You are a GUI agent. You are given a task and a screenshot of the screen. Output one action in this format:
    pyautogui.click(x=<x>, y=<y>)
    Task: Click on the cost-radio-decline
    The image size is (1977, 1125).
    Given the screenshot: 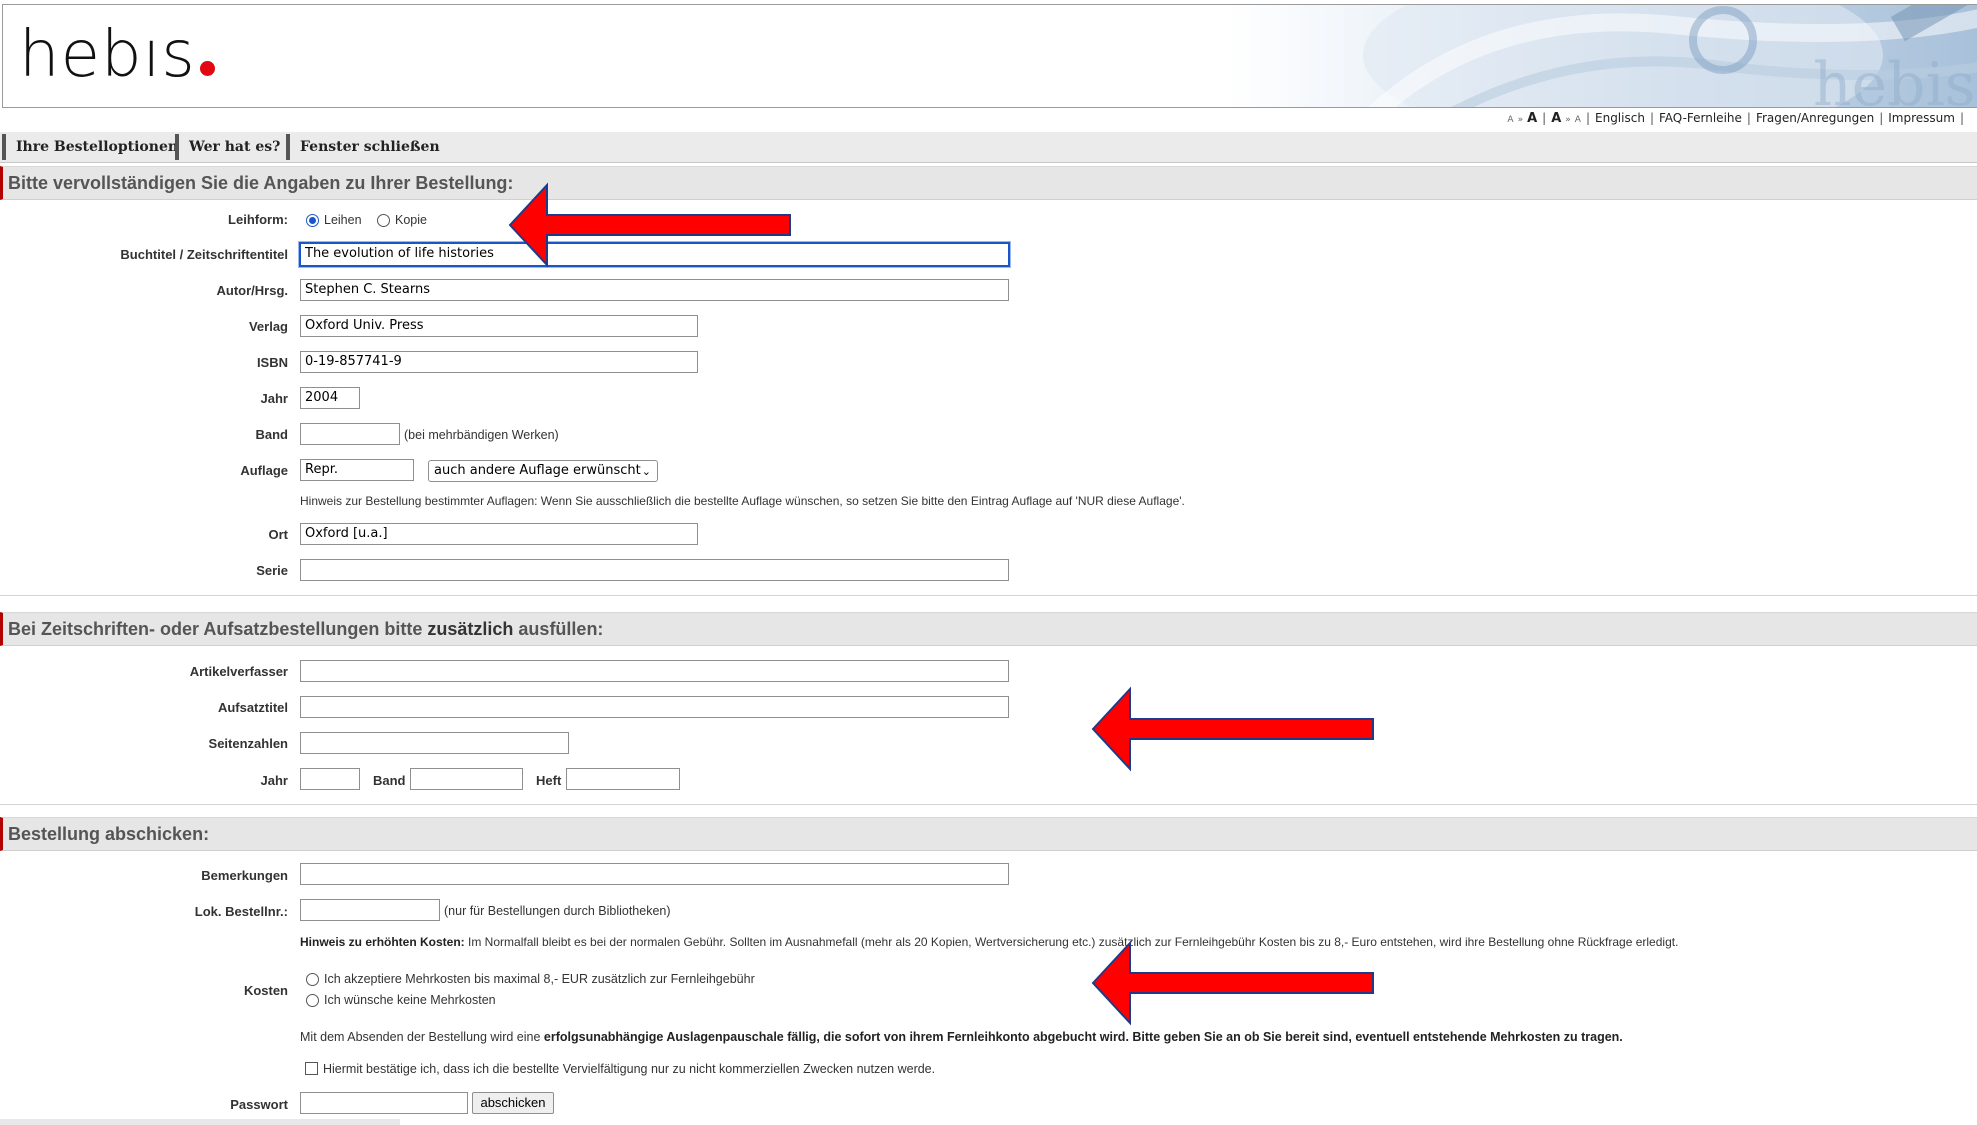 What is the action you would take?
    pyautogui.click(x=312, y=1000)
    